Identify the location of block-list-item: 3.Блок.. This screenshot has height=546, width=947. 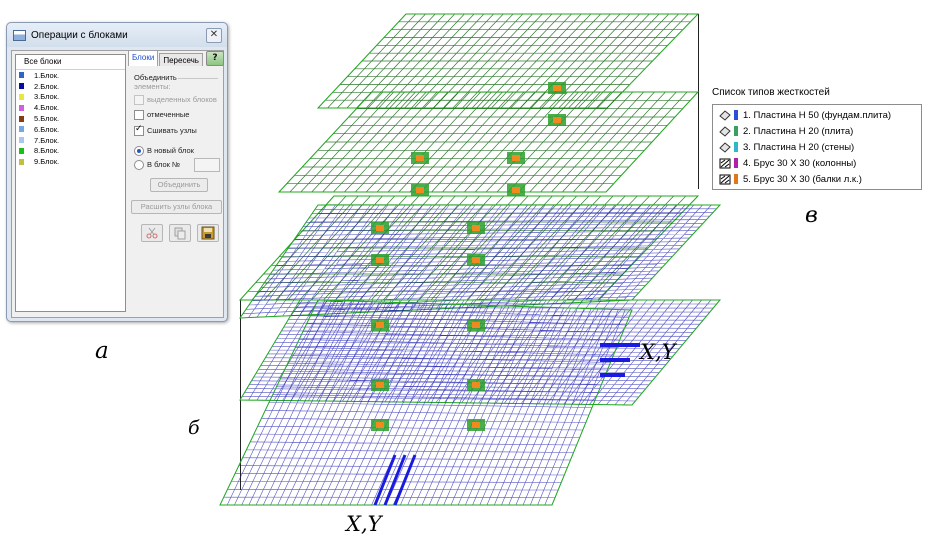
(70, 97).